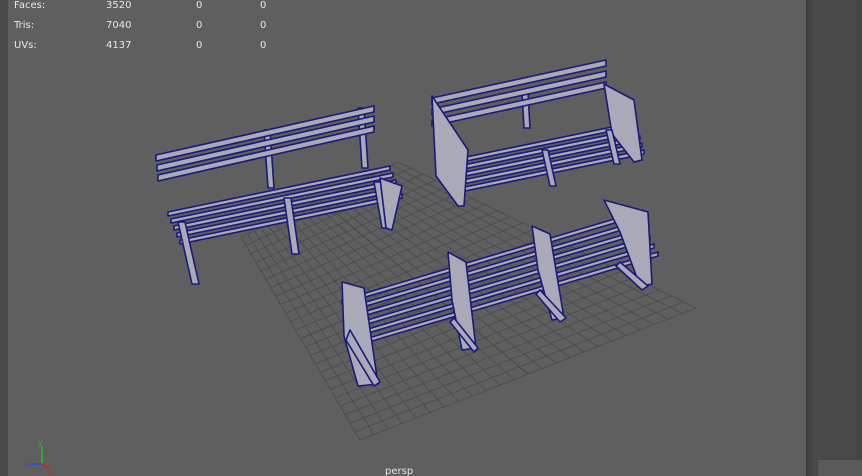  I want to click on hud-uvs-components: 0, so click(263, 45).